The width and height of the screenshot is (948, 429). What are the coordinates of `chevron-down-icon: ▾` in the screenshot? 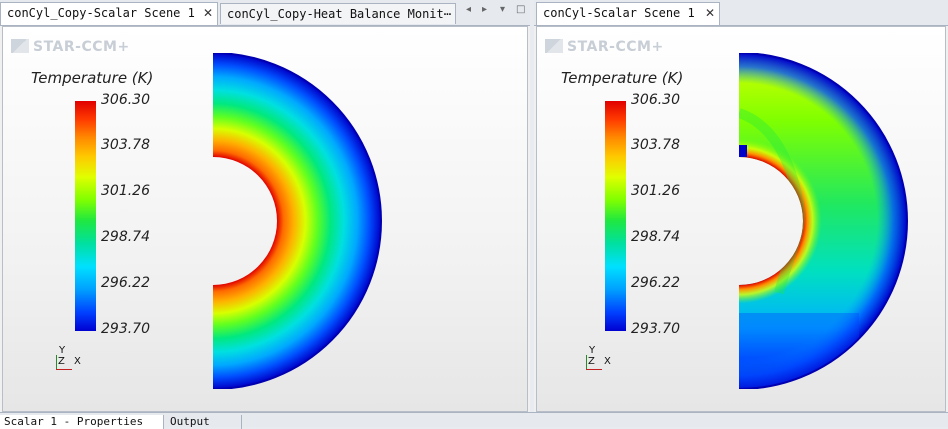 It's located at (502, 9).